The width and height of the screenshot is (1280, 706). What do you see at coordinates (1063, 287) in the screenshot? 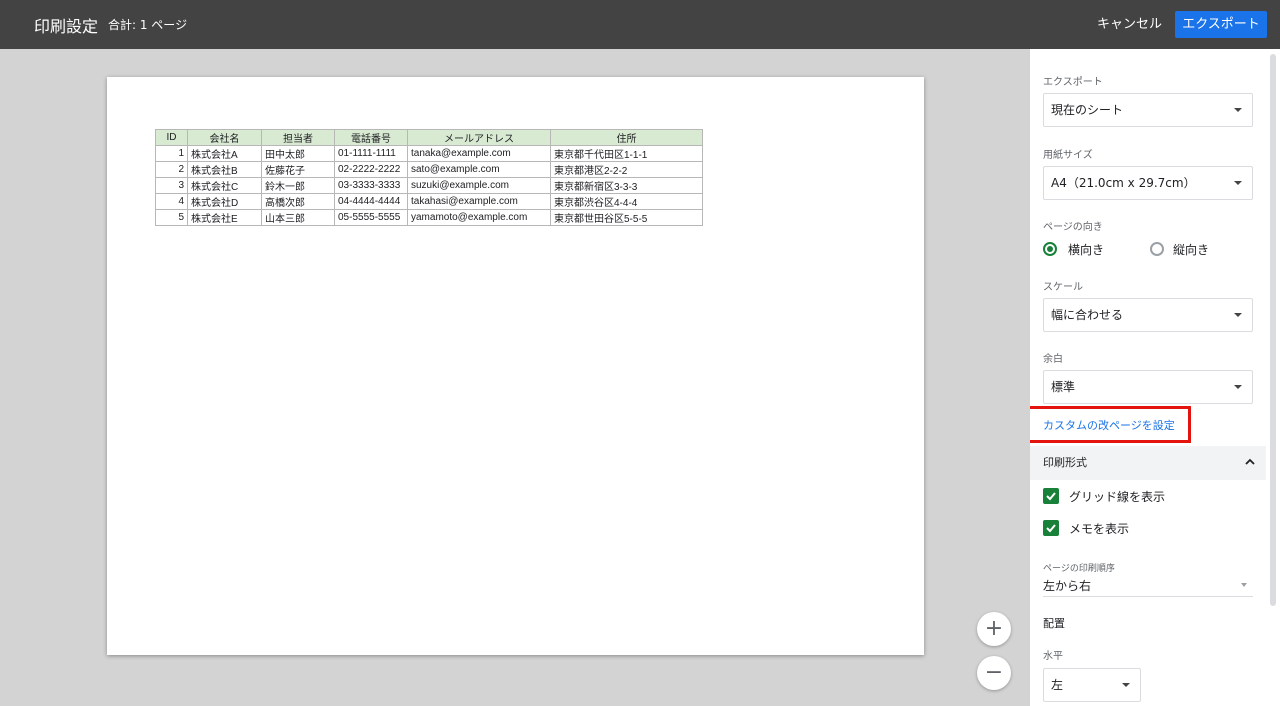
I see `scale-label: スケール` at bounding box center [1063, 287].